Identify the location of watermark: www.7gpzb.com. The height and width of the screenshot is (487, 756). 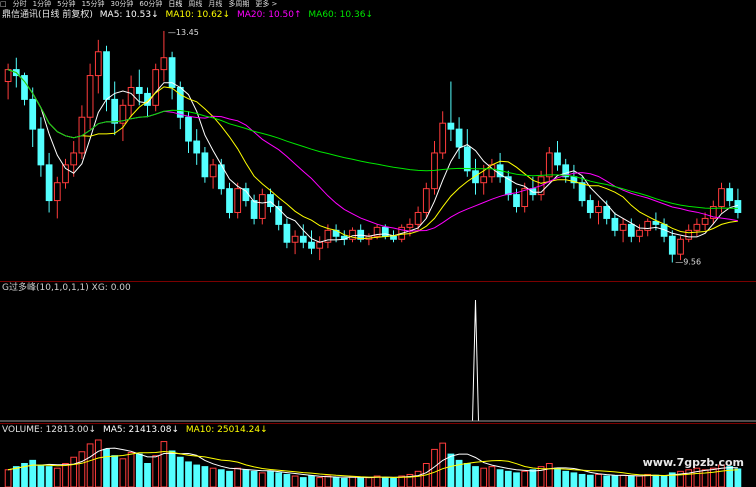
(693, 462).